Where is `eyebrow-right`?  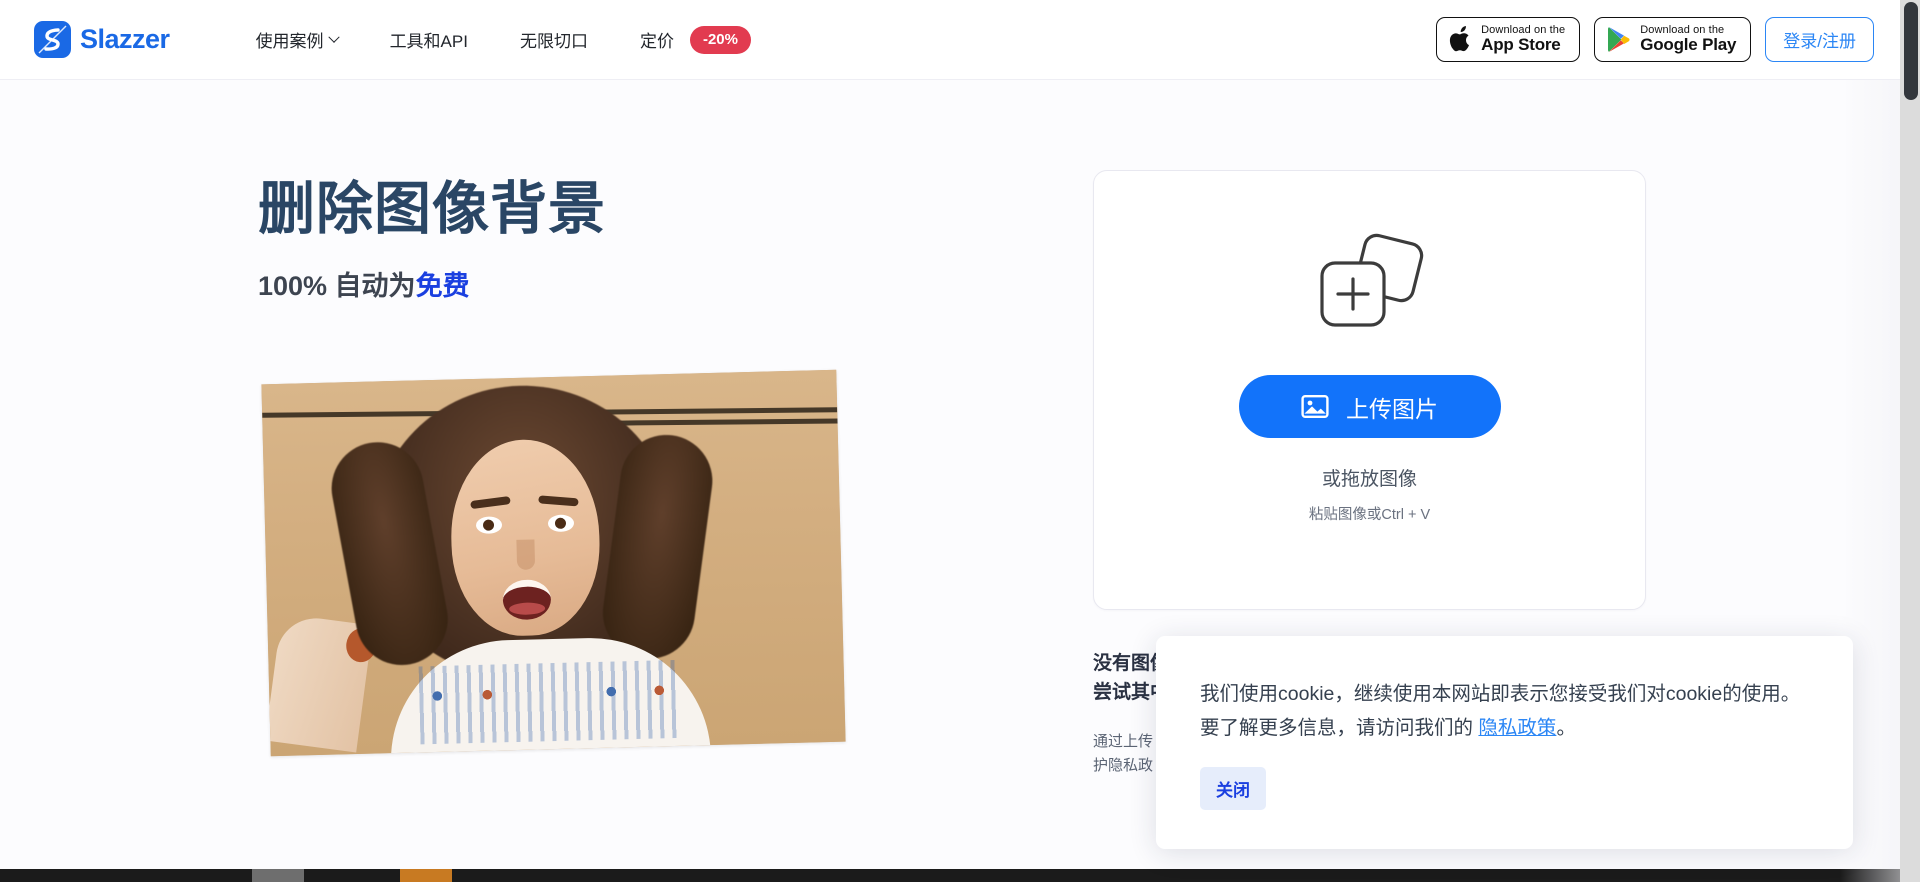 eyebrow-right is located at coordinates (558, 501).